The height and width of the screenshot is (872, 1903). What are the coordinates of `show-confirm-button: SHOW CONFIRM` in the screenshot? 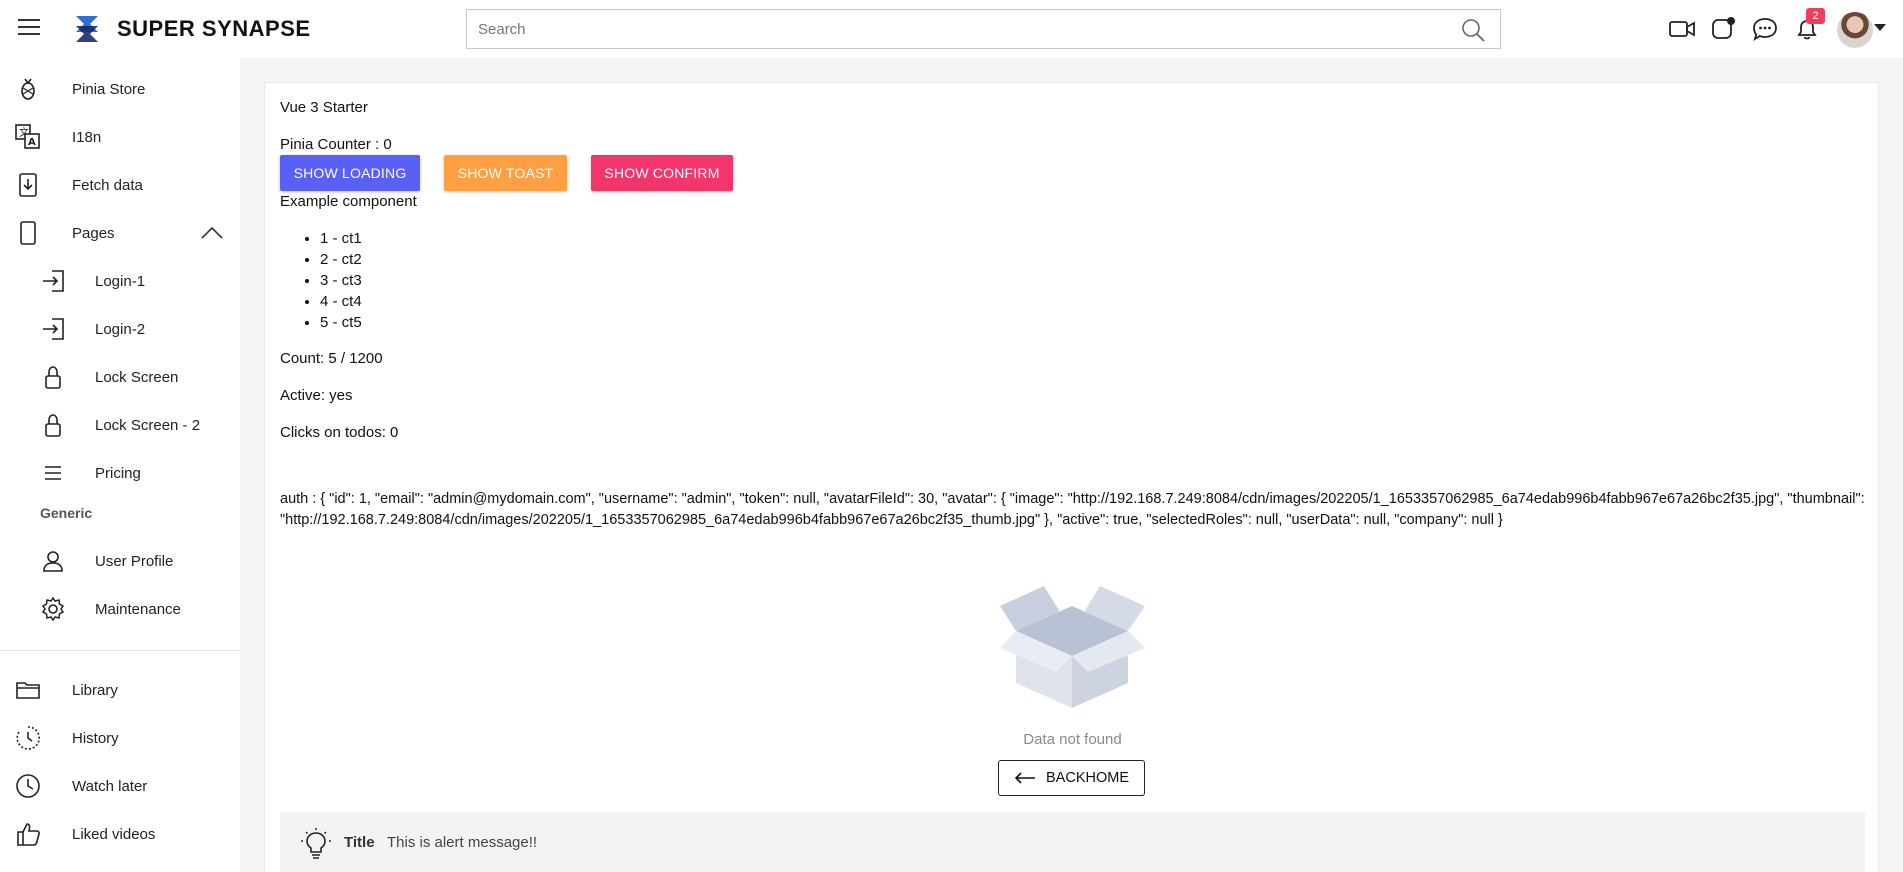 It's located at (662, 173).